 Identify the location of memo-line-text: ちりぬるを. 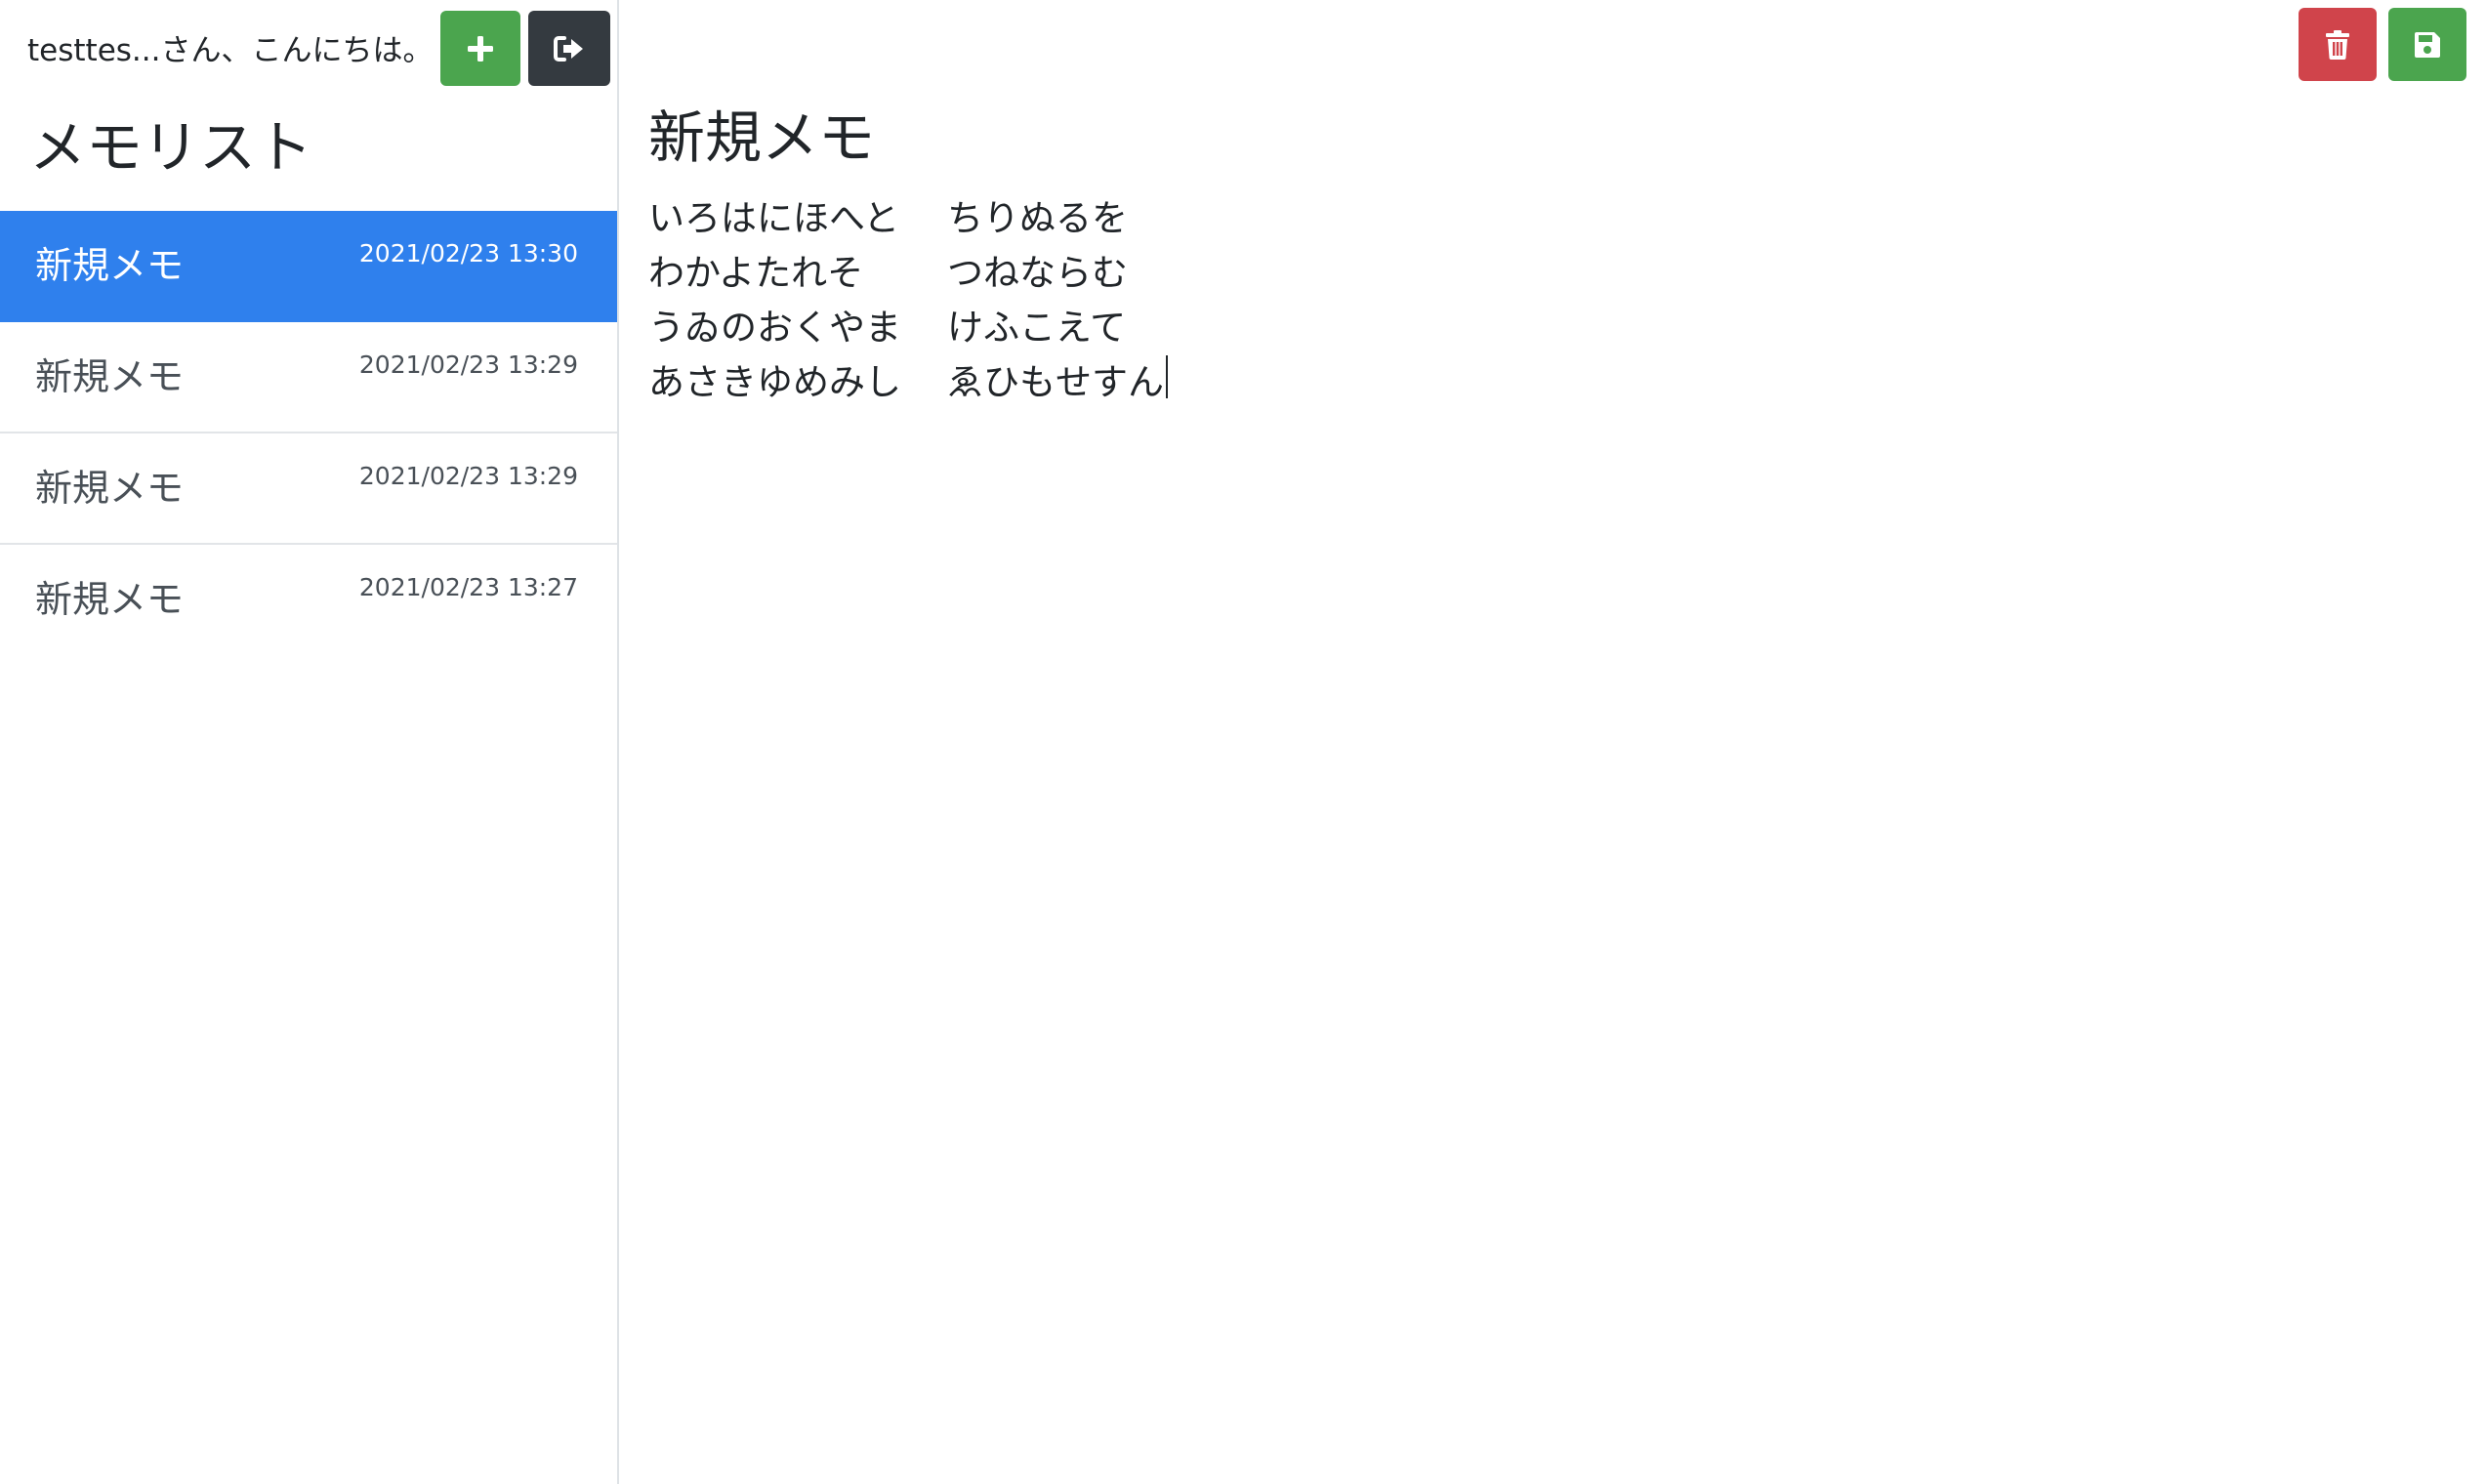
(1037, 218).